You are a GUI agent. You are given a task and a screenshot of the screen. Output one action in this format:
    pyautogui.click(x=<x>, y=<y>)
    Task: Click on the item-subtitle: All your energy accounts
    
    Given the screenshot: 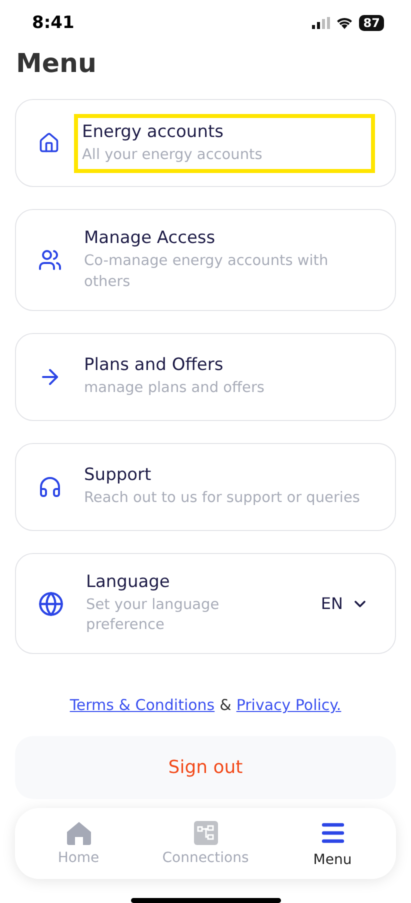 What is the action you would take?
    pyautogui.click(x=173, y=155)
    